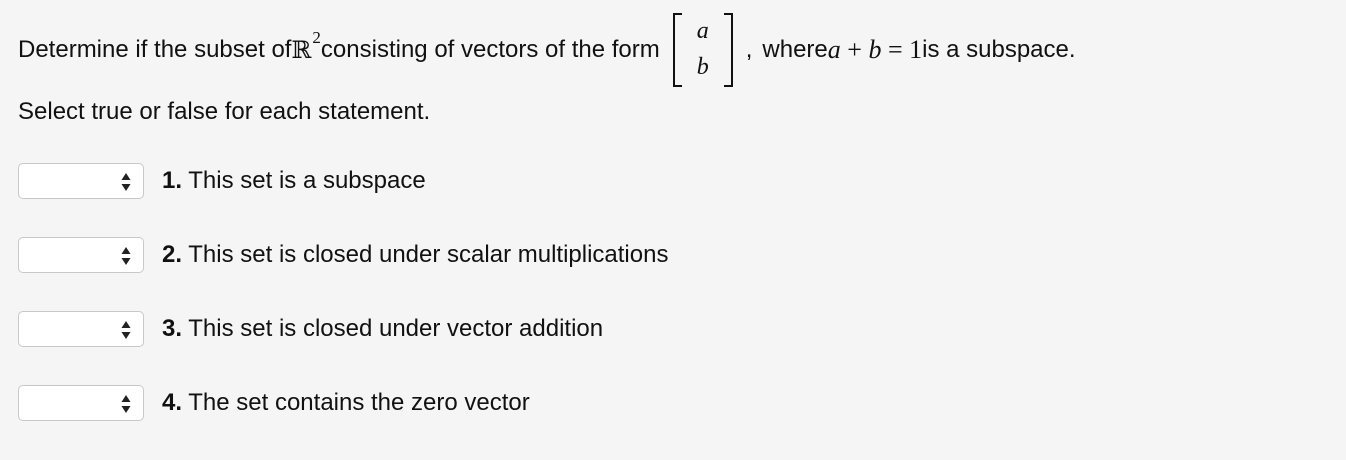 The image size is (1346, 460). What do you see at coordinates (916, 49) in the screenshot?
I see `constant-one: 1` at bounding box center [916, 49].